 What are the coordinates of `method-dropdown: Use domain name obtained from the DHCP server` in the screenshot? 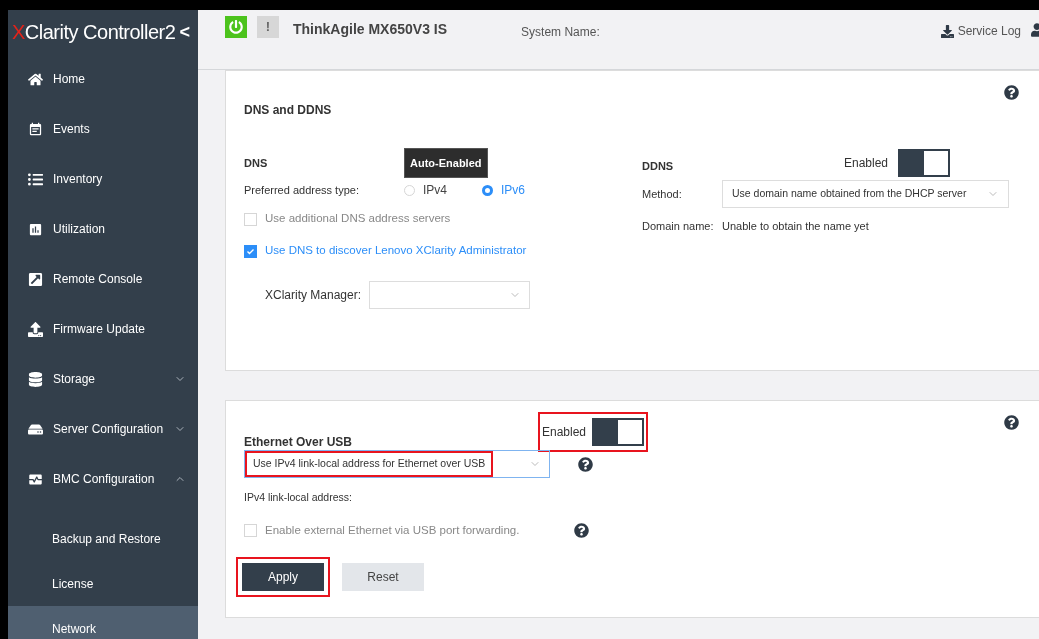 It's located at (865, 194).